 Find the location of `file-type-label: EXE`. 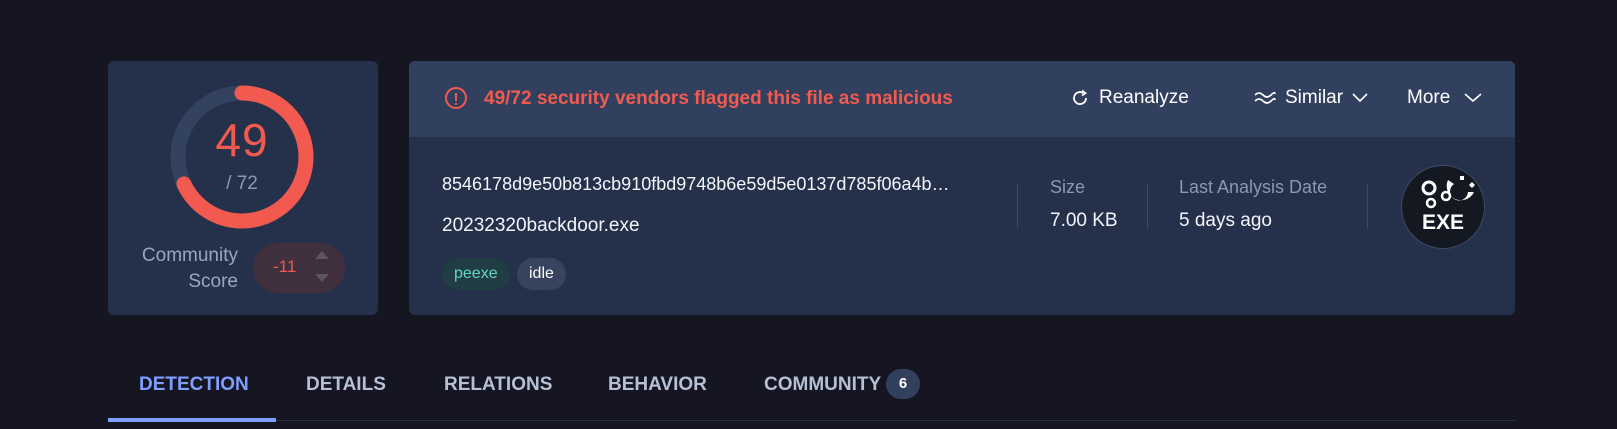

file-type-label: EXE is located at coordinates (1443, 222).